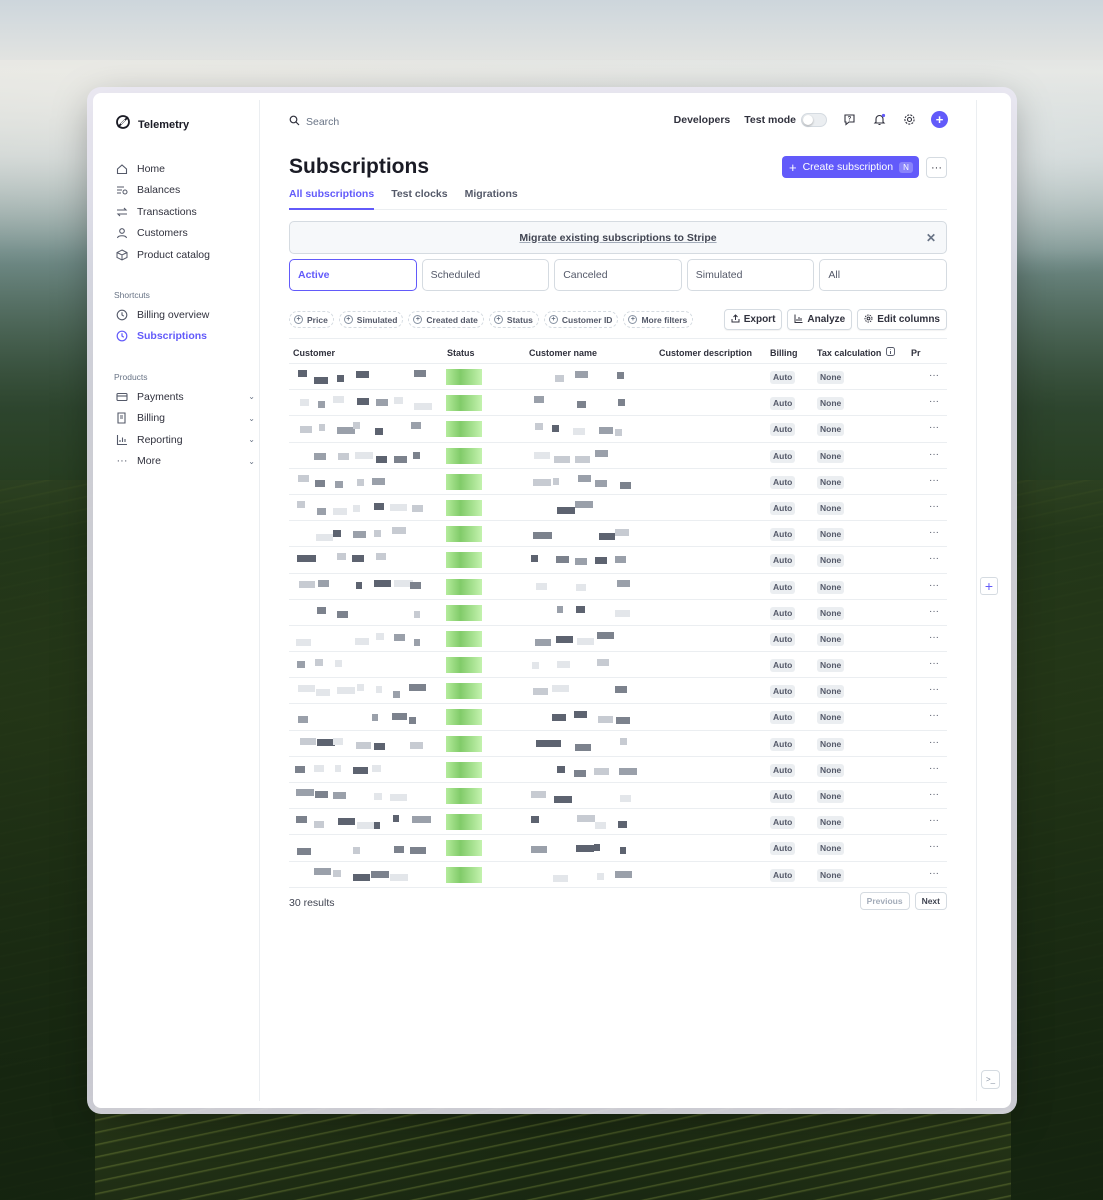  I want to click on sidebar-item-subscriptions: Subscriptions, so click(185, 337).